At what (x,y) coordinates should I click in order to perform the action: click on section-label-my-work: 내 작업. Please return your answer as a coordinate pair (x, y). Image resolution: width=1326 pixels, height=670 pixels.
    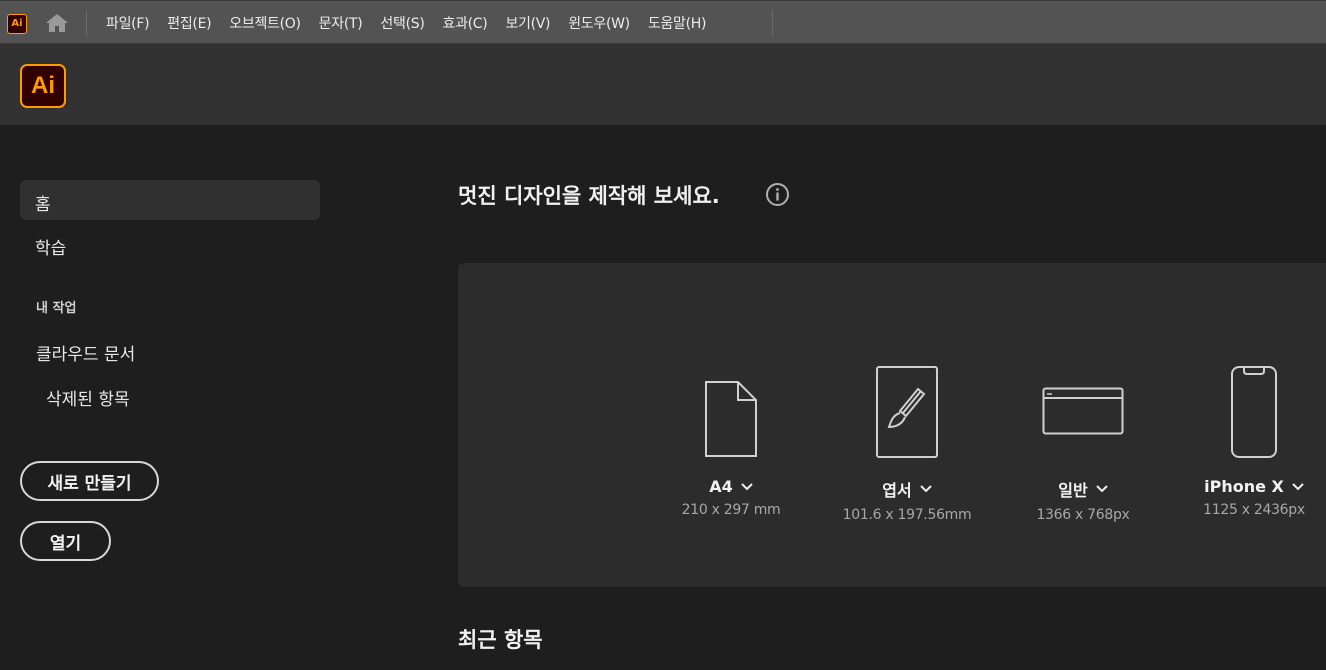
    Looking at the image, I should click on (56, 308).